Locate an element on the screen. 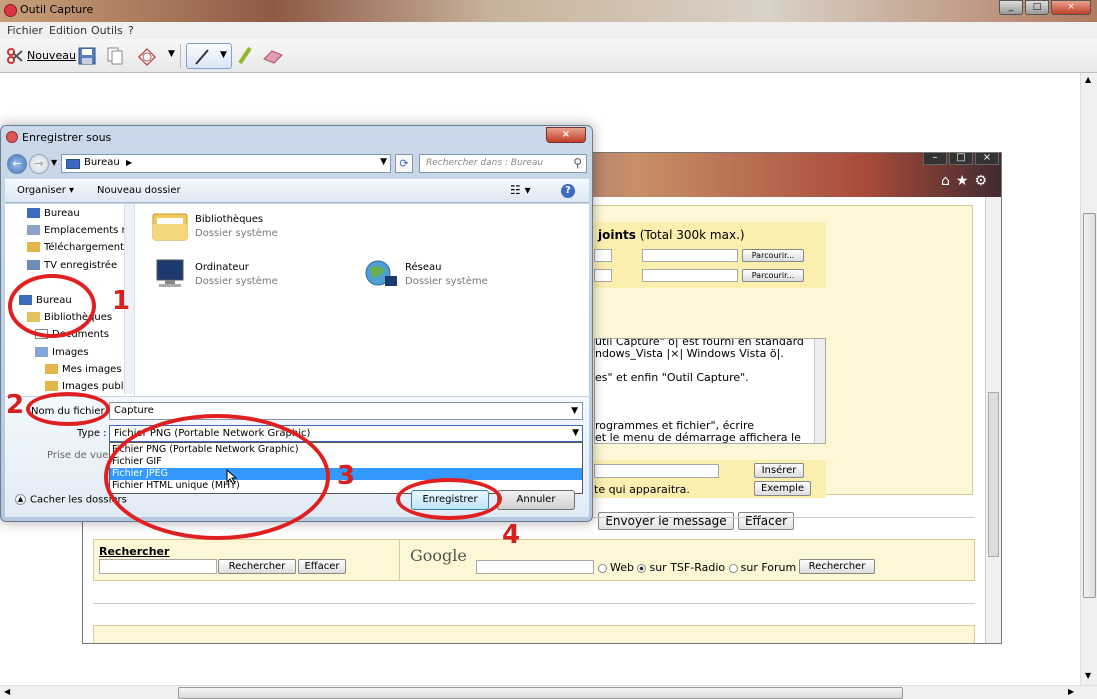  scroll-up-icon: ▲ is located at coordinates (1088, 79).